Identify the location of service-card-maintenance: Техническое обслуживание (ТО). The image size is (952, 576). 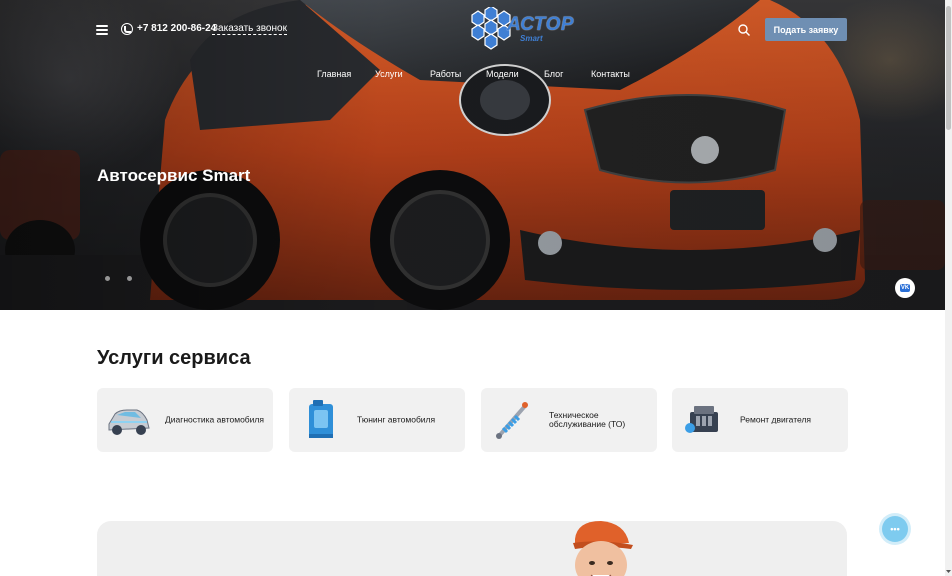
(569, 420).